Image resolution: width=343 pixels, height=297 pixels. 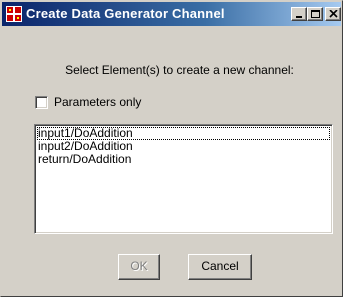 I want to click on title-bar: Create Data Generator Channel, so click(x=171, y=14).